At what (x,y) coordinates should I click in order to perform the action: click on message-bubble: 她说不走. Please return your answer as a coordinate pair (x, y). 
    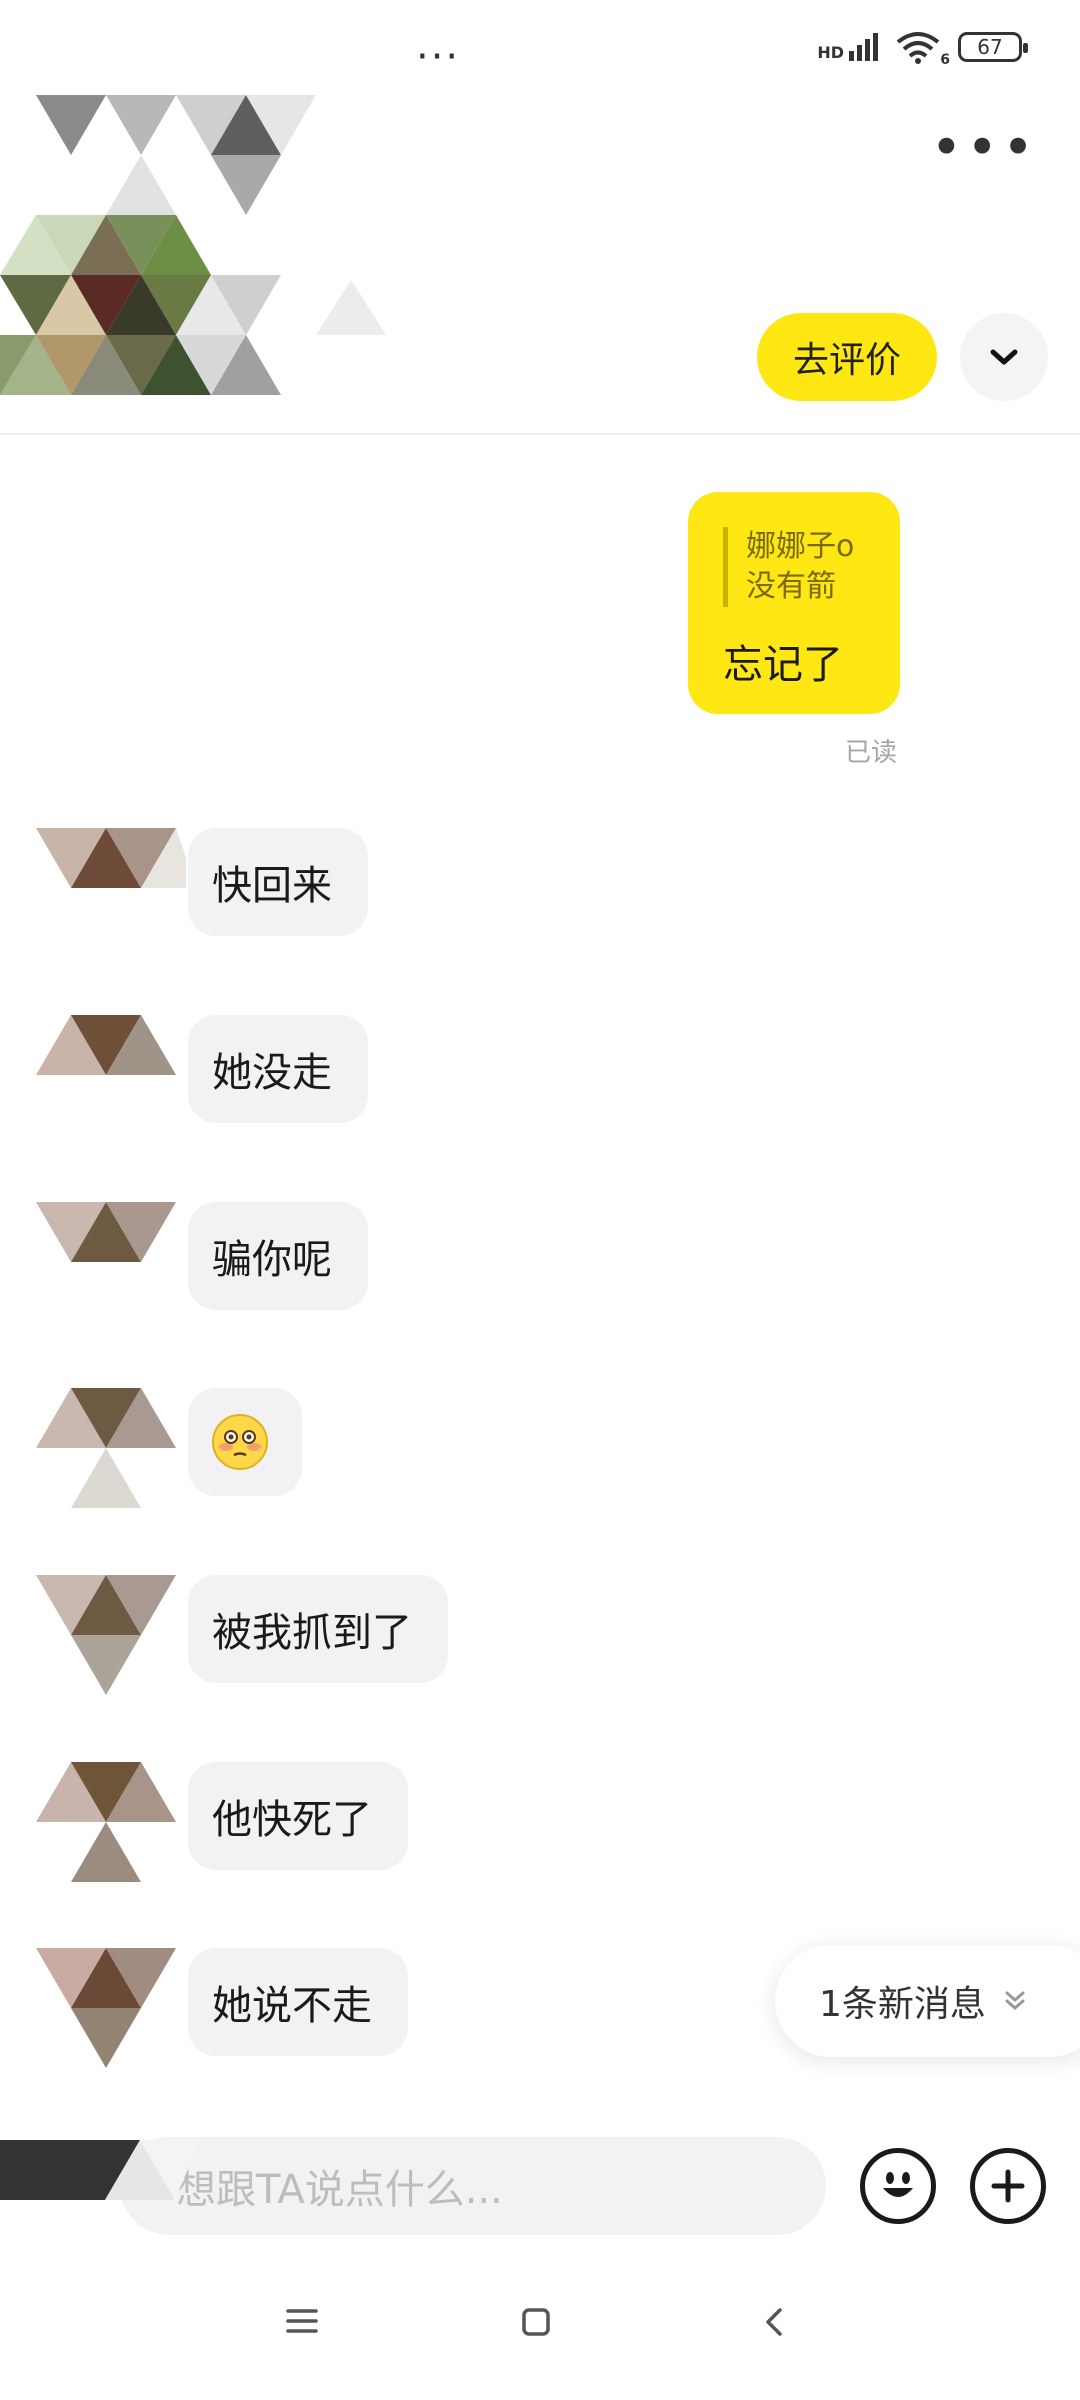
    Looking at the image, I should click on (298, 2002).